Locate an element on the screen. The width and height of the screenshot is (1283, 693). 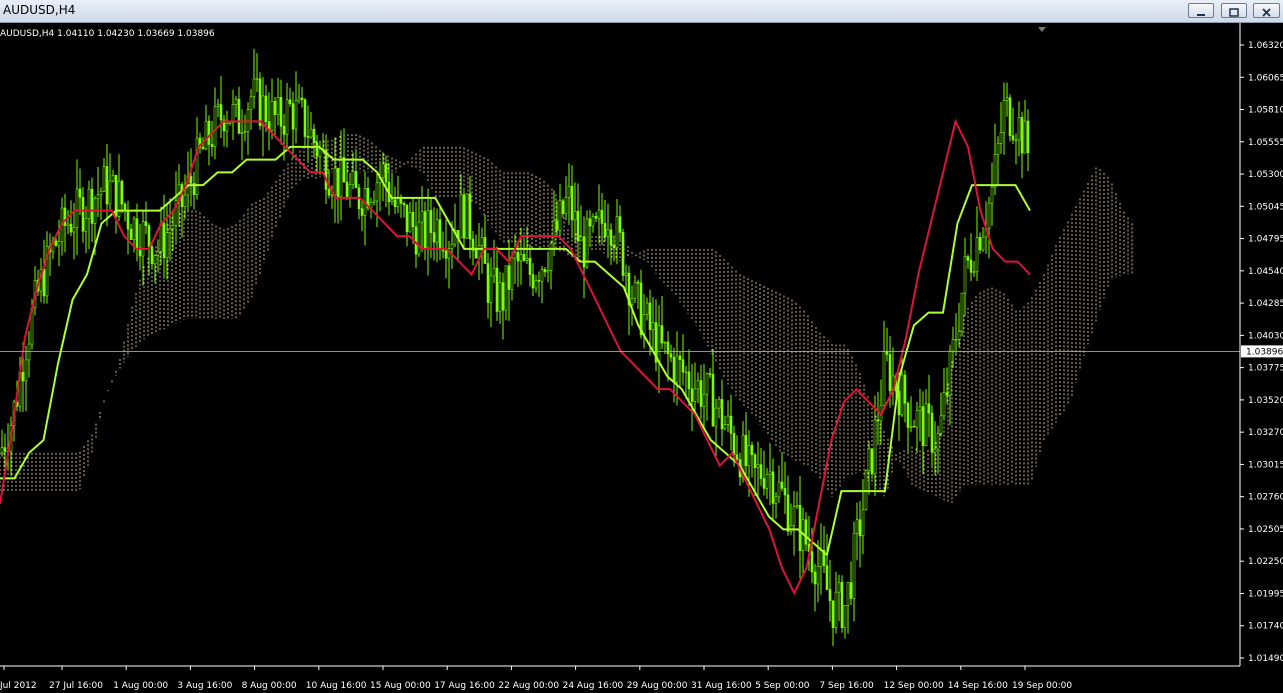
y-tick-label: 1.03520 is located at coordinates (1265, 401).